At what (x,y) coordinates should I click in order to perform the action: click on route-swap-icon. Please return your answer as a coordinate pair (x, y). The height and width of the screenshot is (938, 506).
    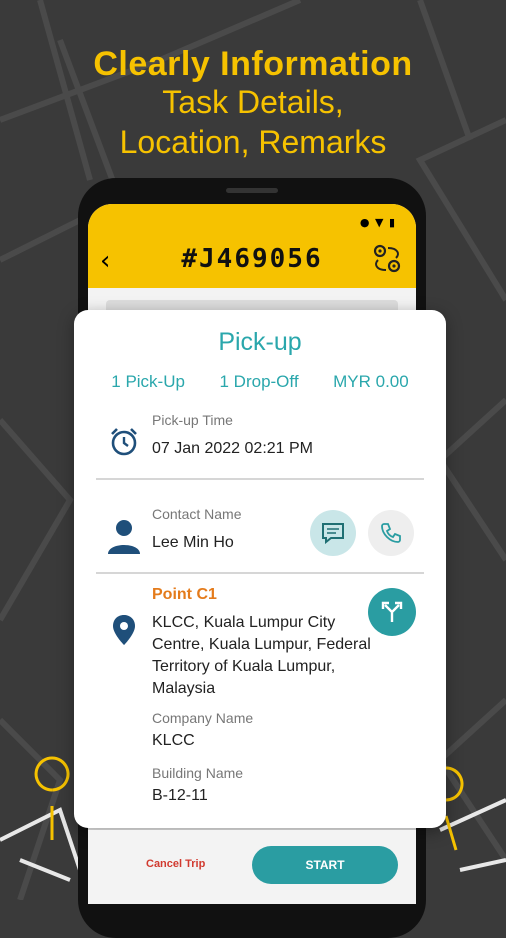
    Looking at the image, I should click on (387, 259).